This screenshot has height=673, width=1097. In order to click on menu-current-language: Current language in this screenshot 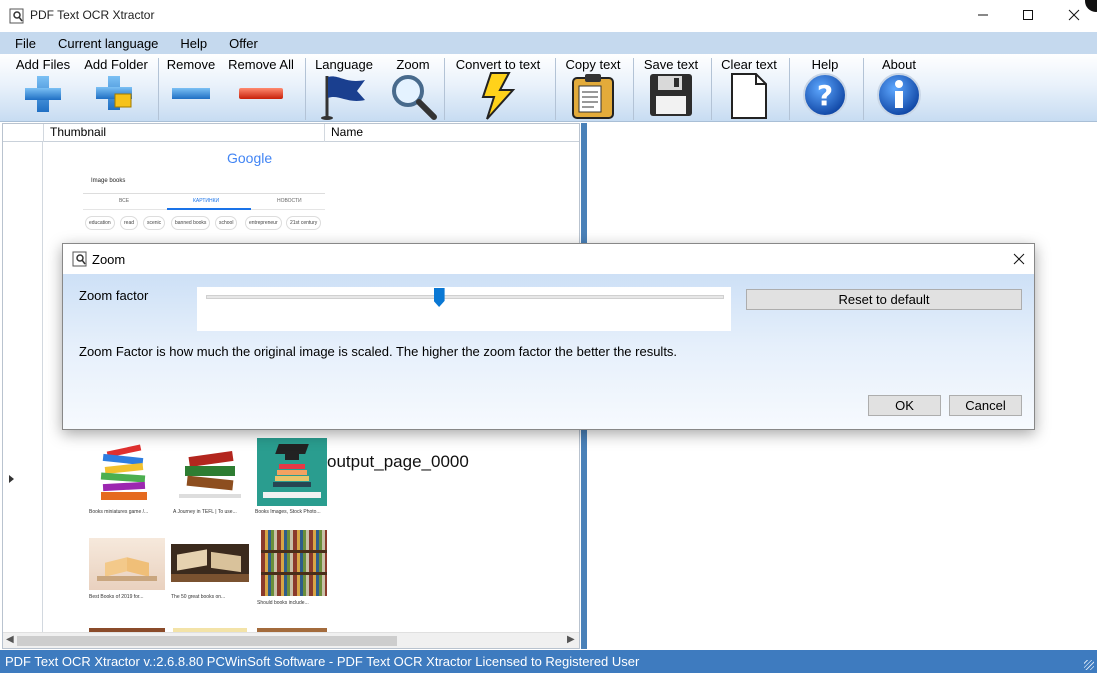, I will do `click(106, 43)`.